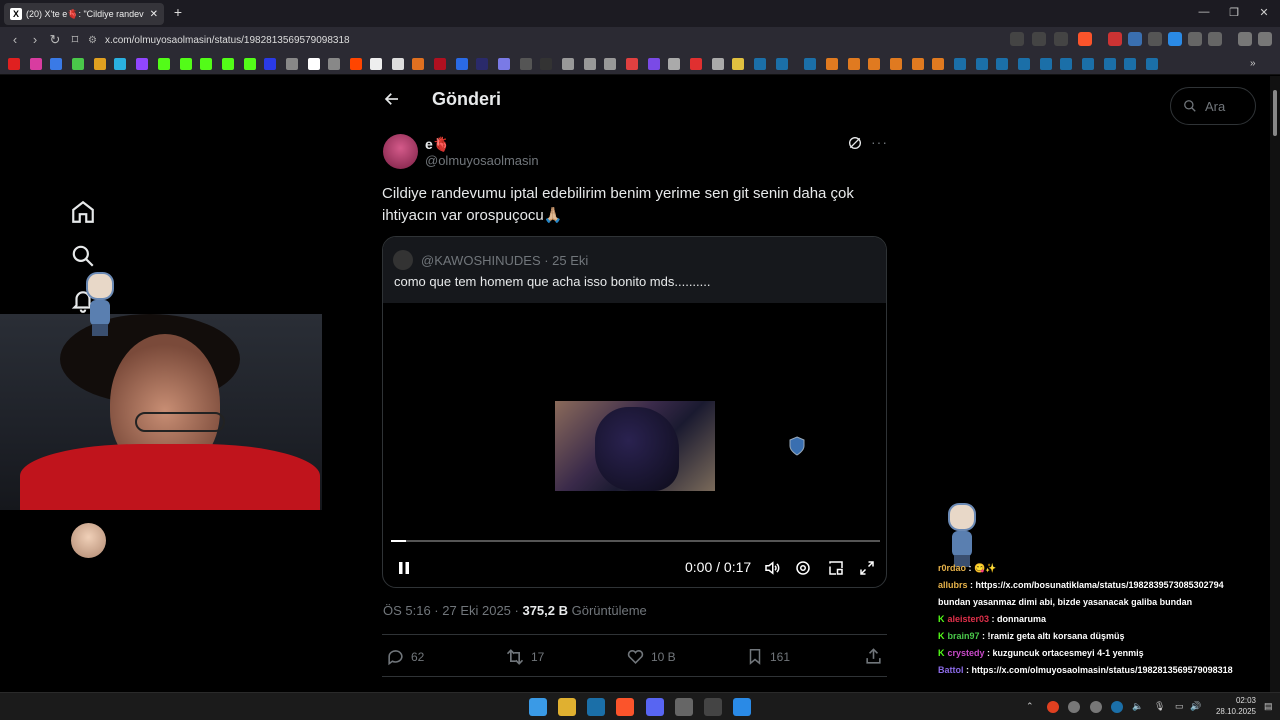 This screenshot has width=1280, height=720. I want to click on quote-avatar, so click(403, 260).